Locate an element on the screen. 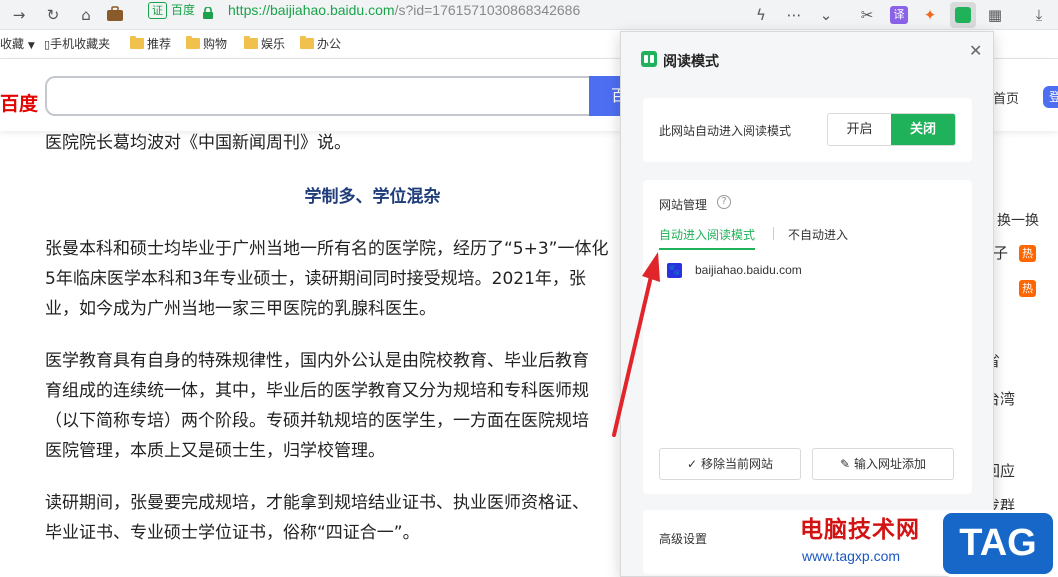 This screenshot has width=1058, height=577. section-heading: 学制多、学位混杂 is located at coordinates (372, 197).